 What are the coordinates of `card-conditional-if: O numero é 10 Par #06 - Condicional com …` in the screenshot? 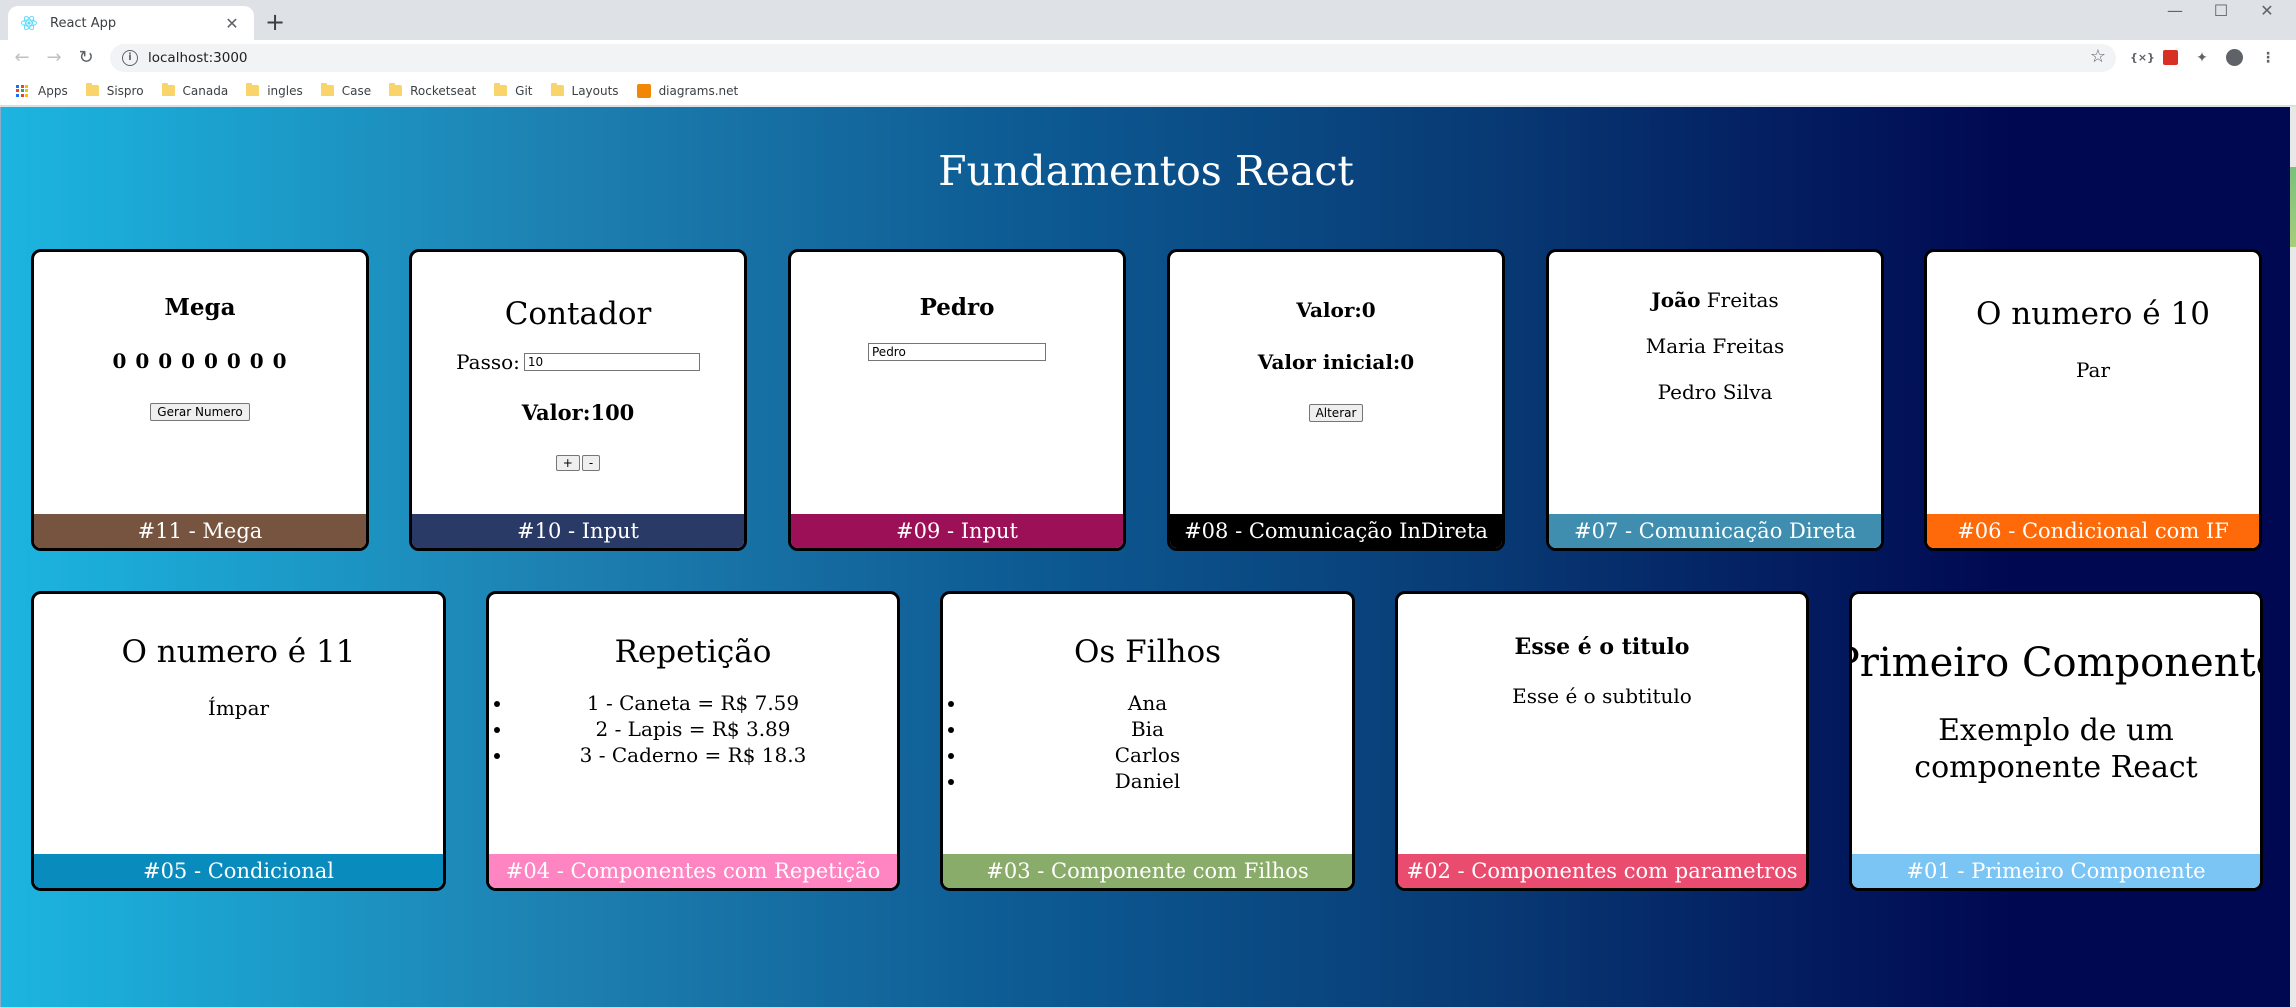 It's located at (2093, 400).